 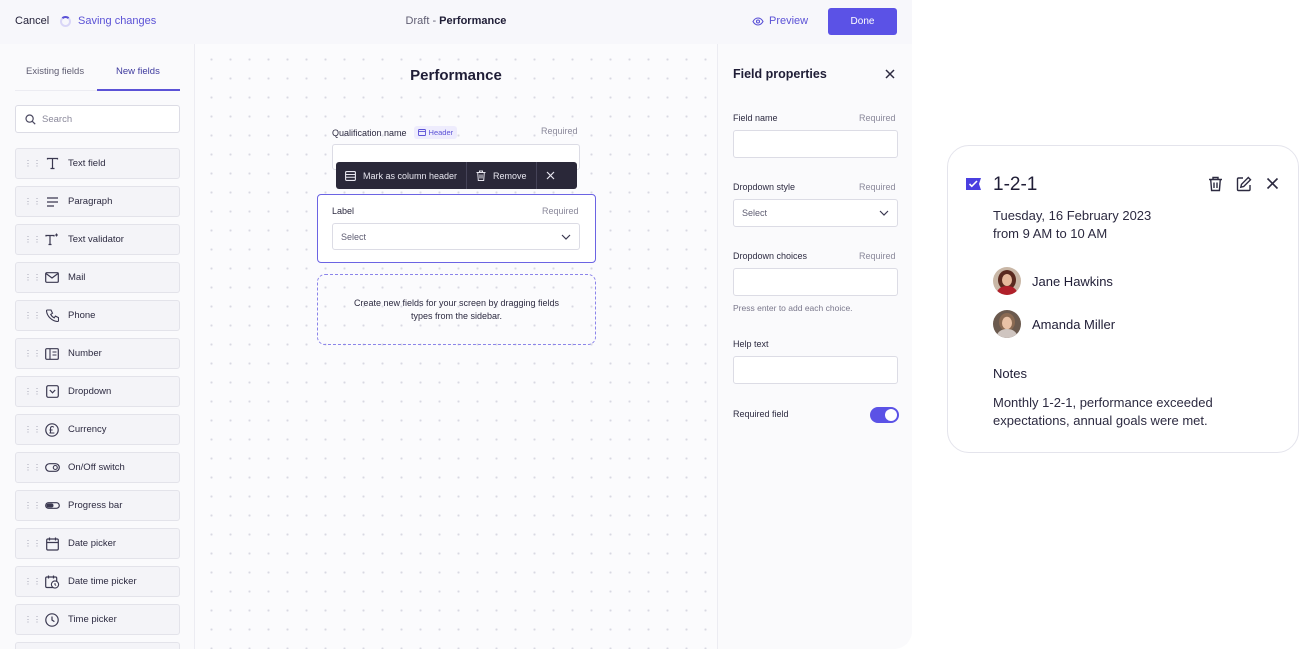 I want to click on field-name-label: Field name, so click(x=755, y=118).